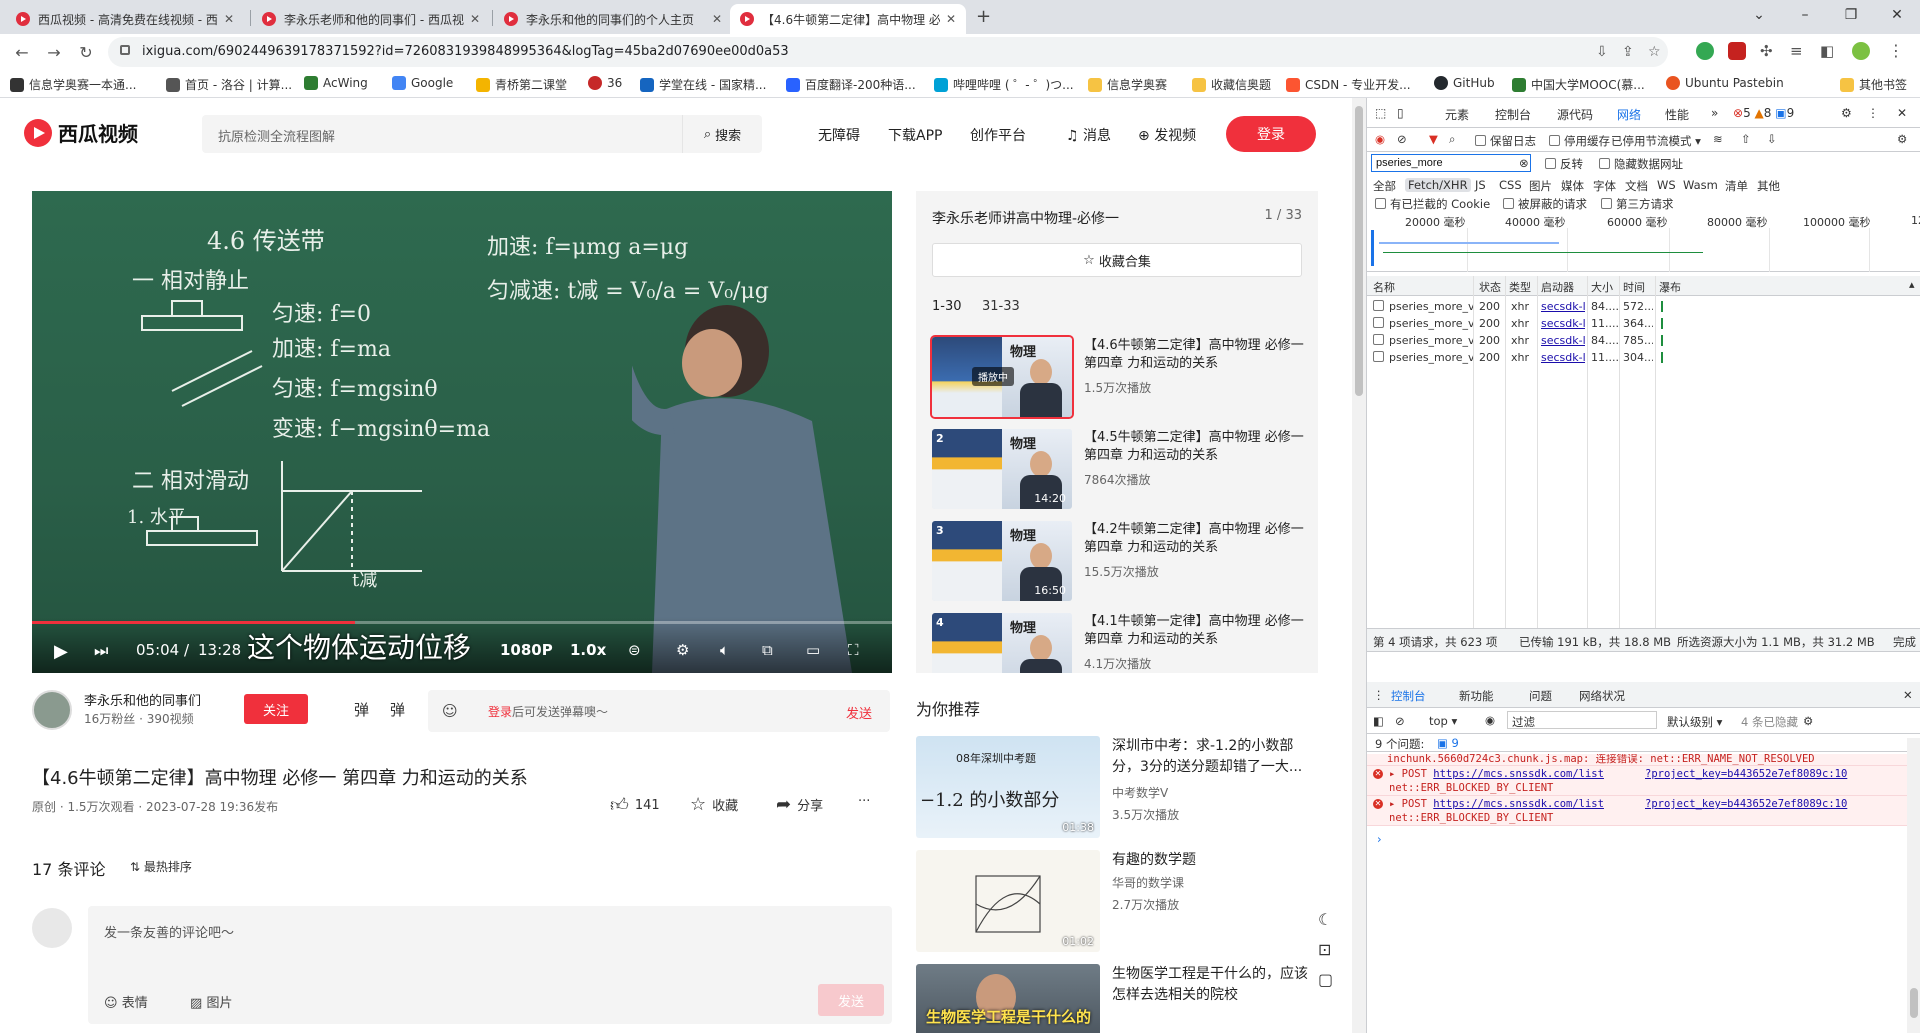 This screenshot has width=1920, height=1033. Describe the element at coordinates (1808, 721) in the screenshot. I see `console-settings-icon: ⚙` at that location.